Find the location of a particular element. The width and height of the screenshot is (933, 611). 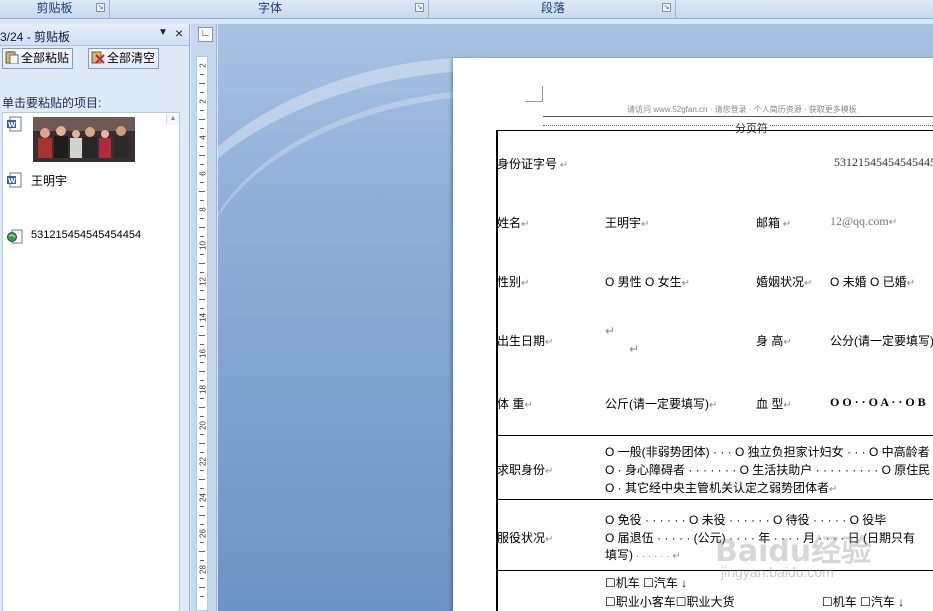

ruler-number: 12 is located at coordinates (203, 281).